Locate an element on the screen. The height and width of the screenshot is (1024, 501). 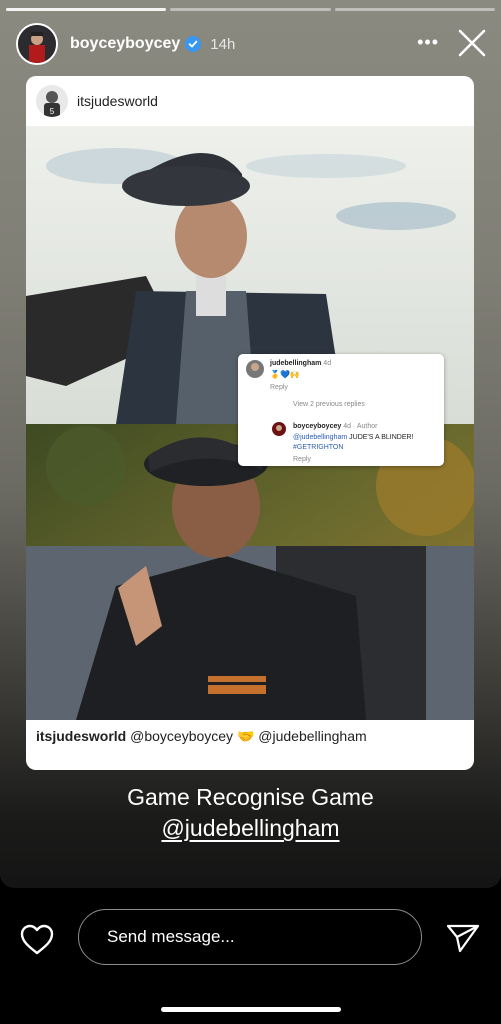
comment-emojis: 🥇💙🙌 is located at coordinates (285, 374).